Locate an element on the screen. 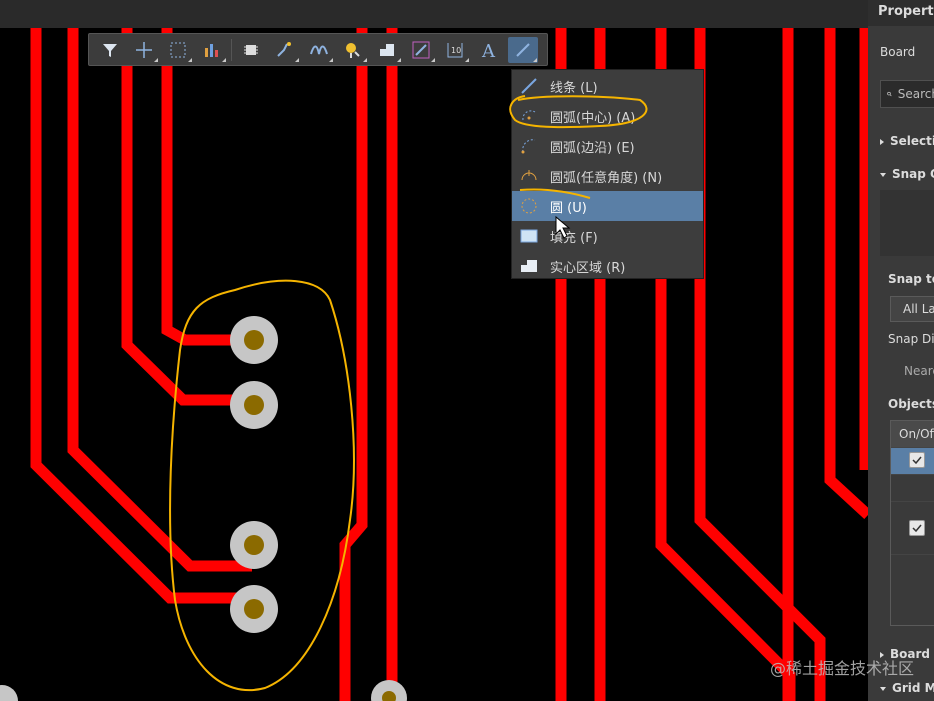  section-snap-options: Snap Options is located at coordinates (907, 174).